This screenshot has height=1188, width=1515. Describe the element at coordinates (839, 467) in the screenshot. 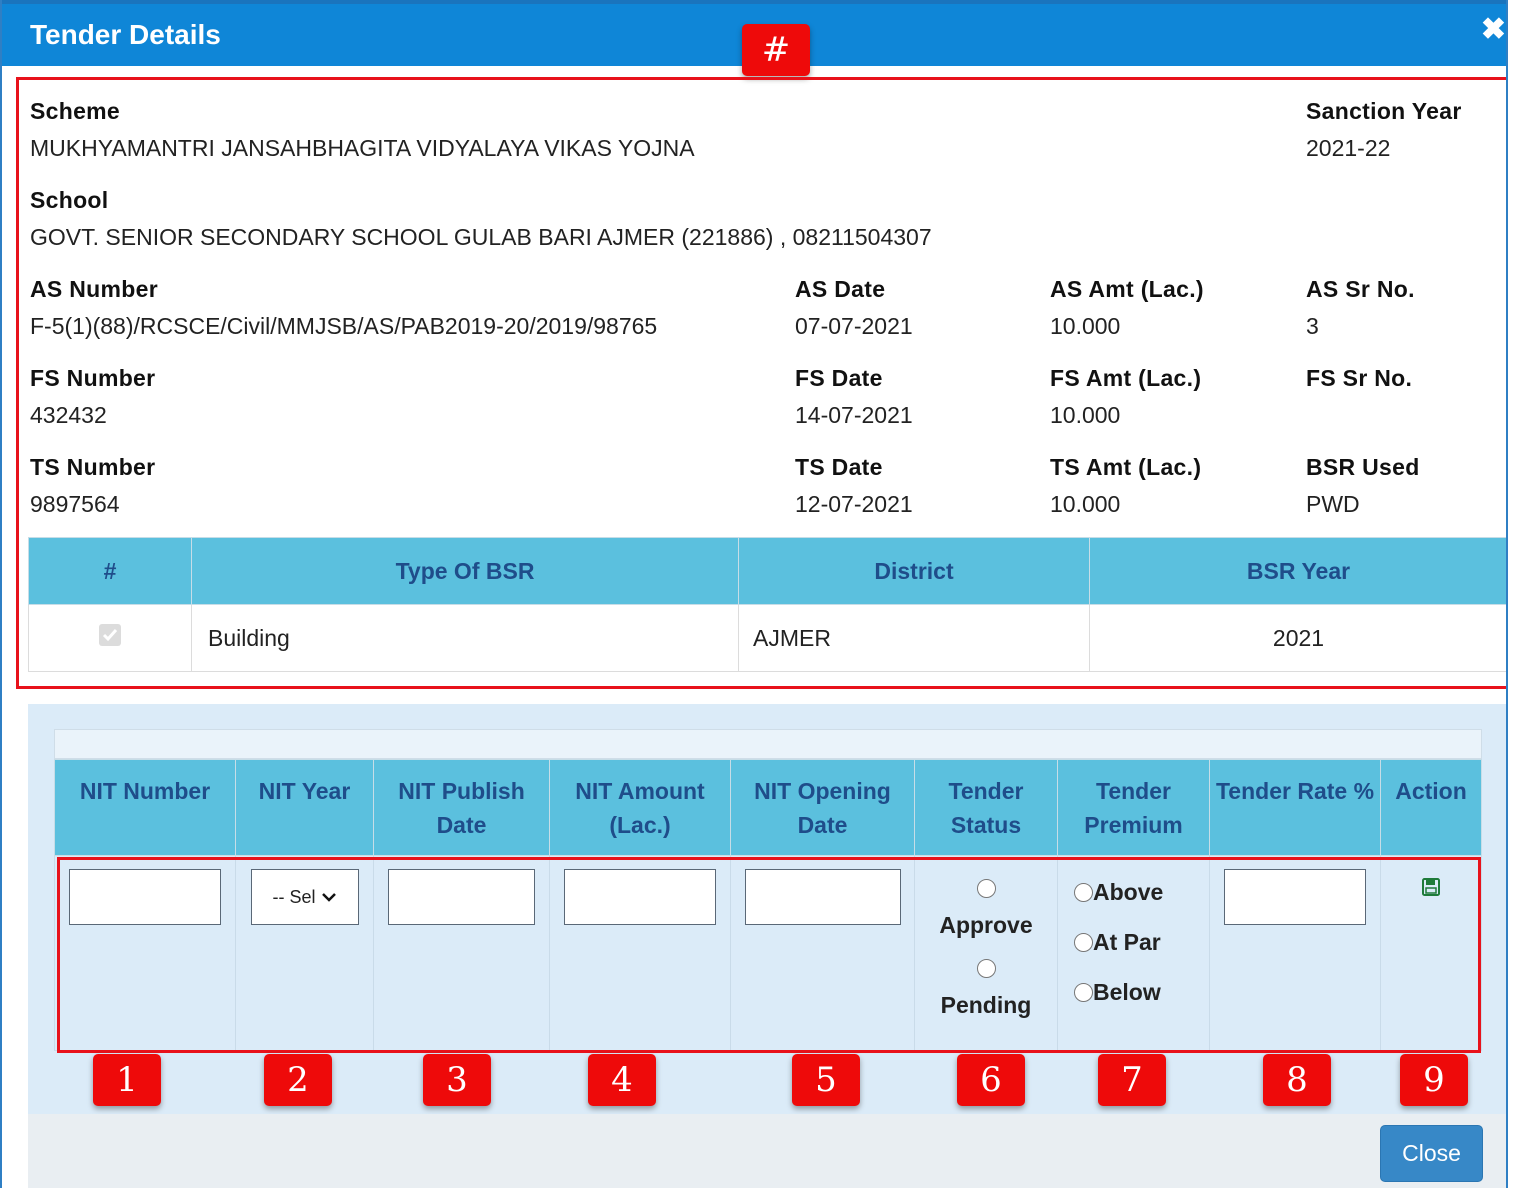

I see `ts-date-label: TS Date` at that location.